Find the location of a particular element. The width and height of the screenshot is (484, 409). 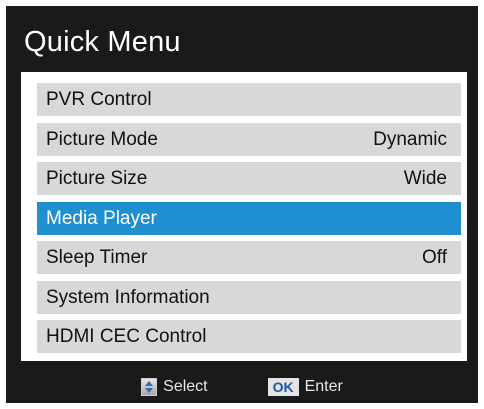

menu-item-label: Picture Size is located at coordinates (97, 178).